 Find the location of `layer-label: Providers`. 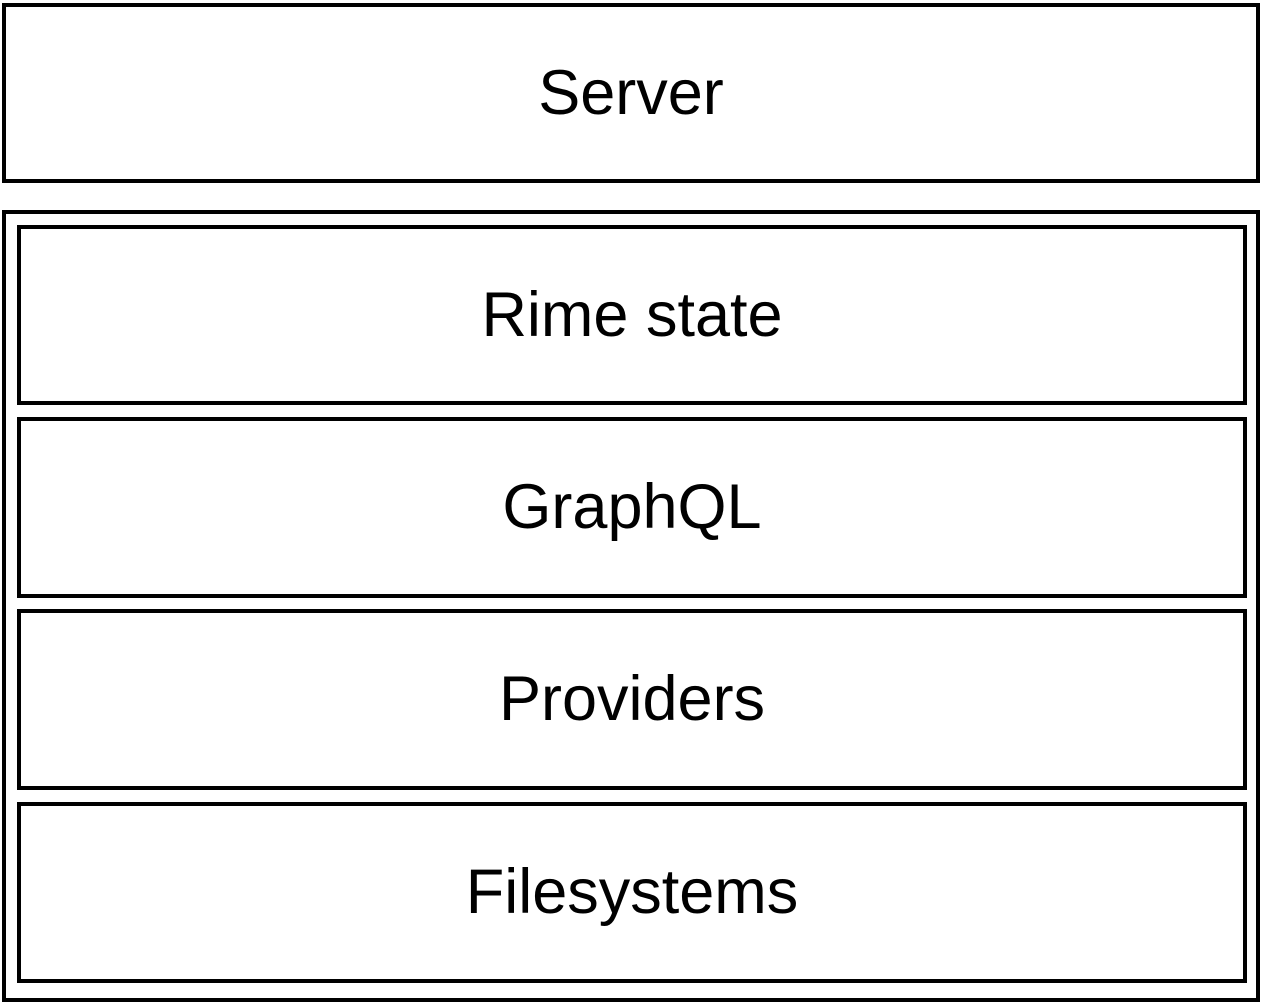

layer-label: Providers is located at coordinates (632, 699).